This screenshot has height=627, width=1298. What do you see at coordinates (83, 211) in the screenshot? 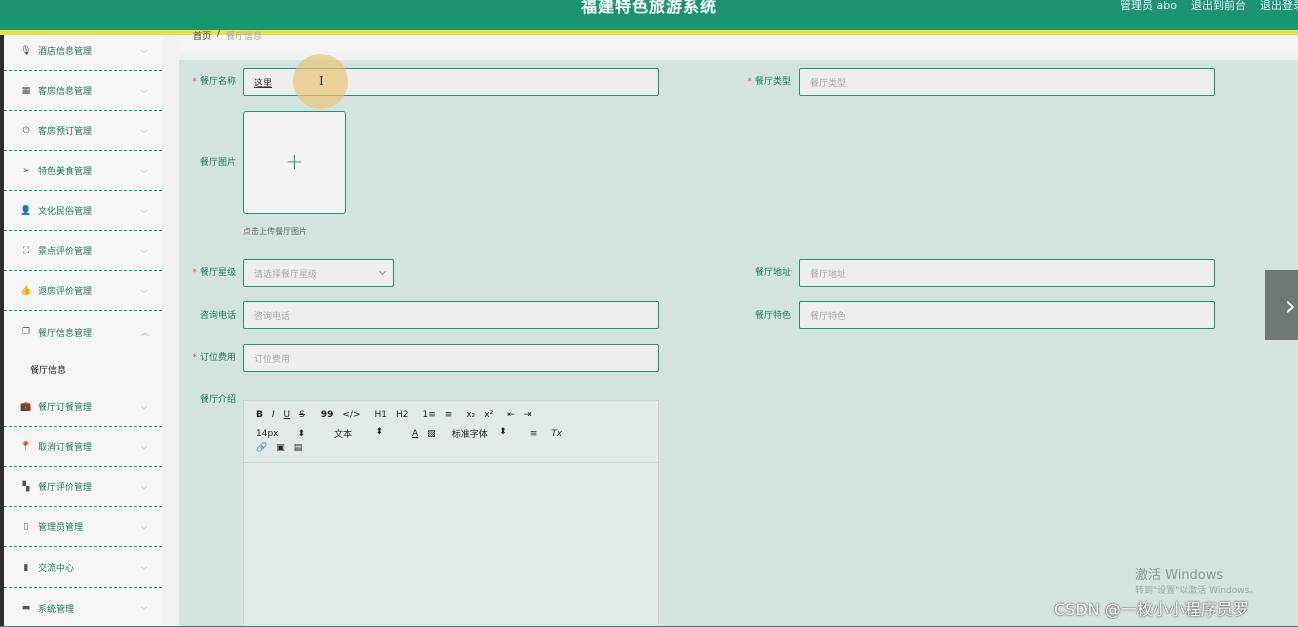
I see `sidebar-item-culture: 👤 文化民俗管理 ⌵` at bounding box center [83, 211].